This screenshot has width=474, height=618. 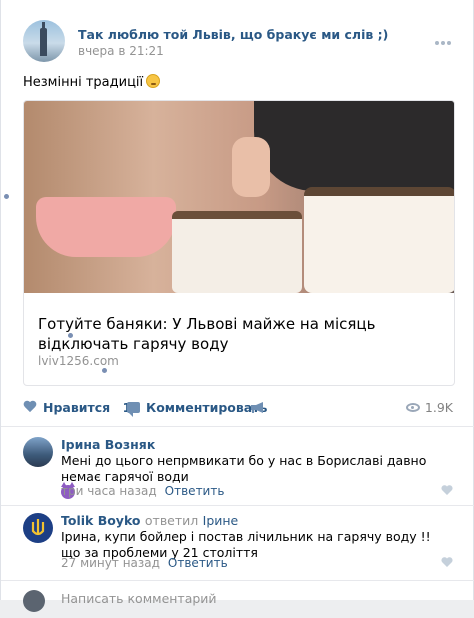 What do you see at coordinates (121, 51) in the screenshot?
I see `post-time-link: вчера в 21:21` at bounding box center [121, 51].